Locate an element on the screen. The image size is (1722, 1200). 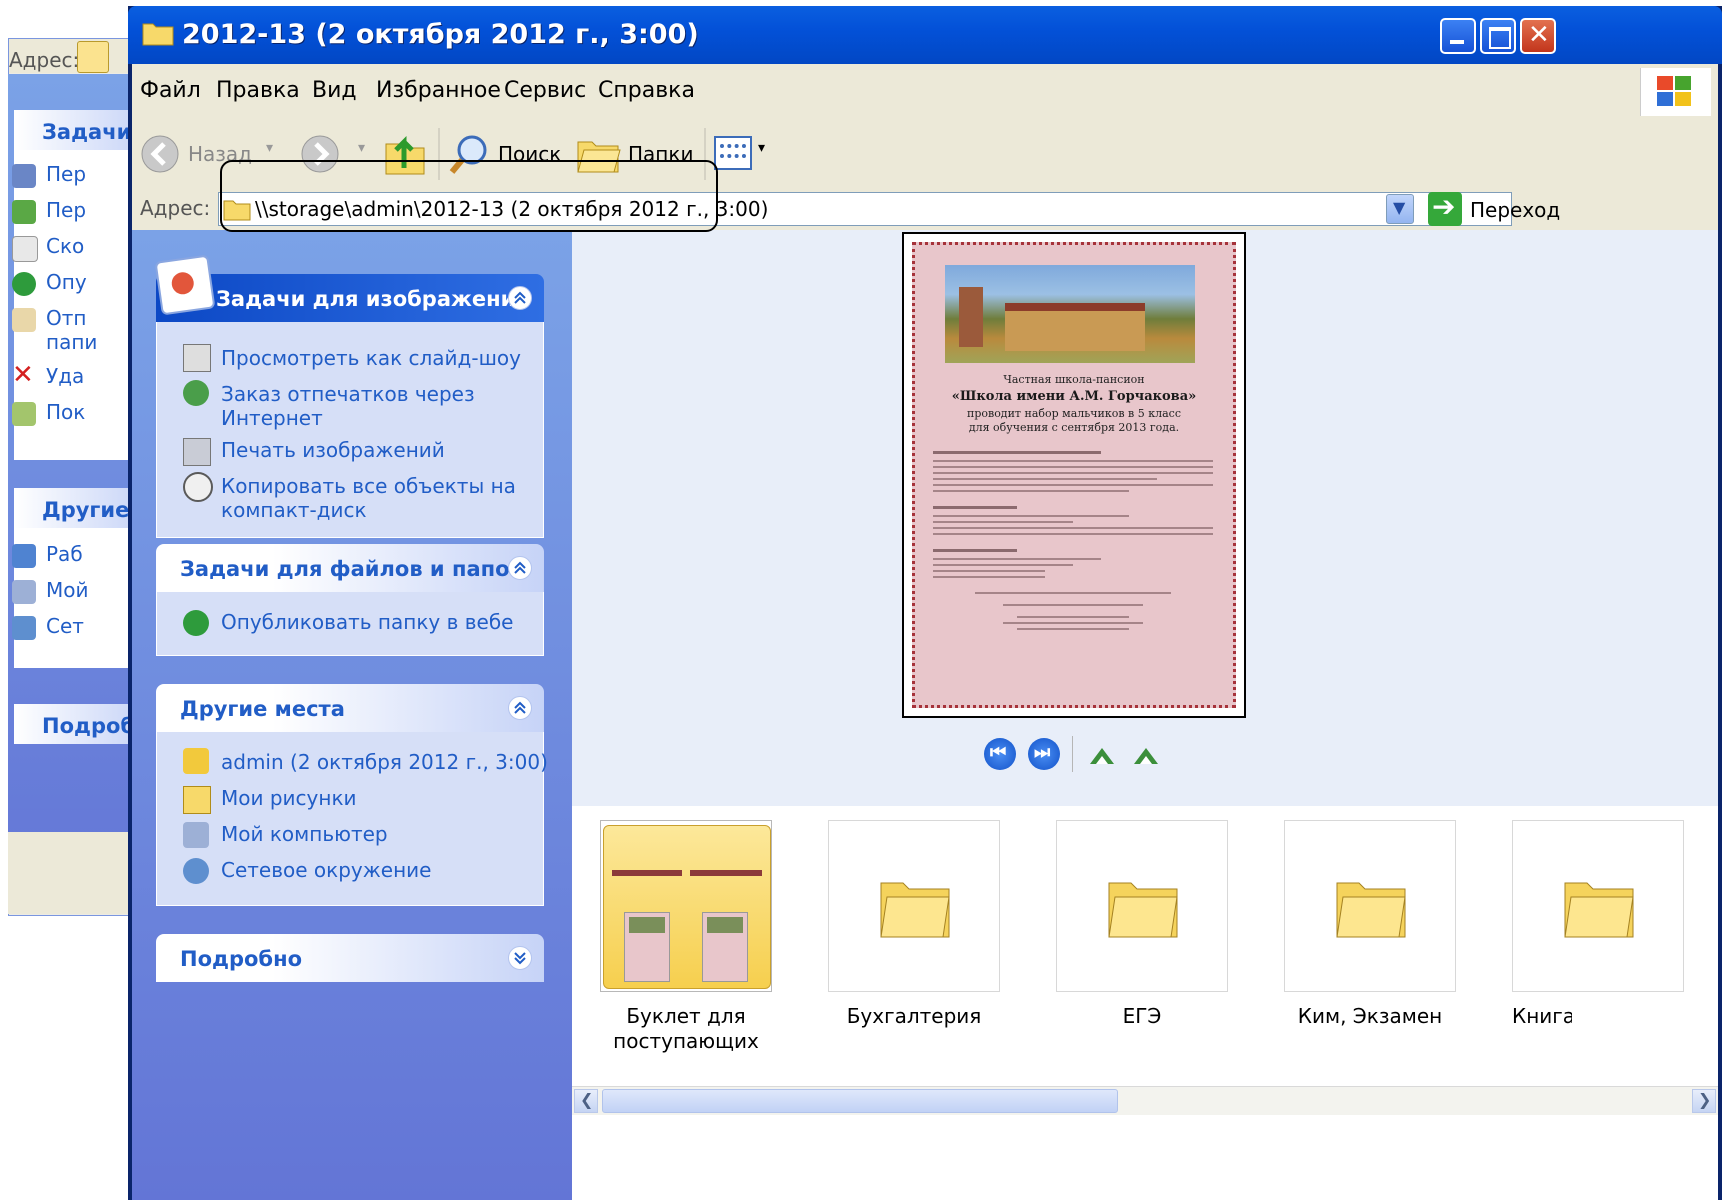
file-tasks-header: Задачи для файлов и папок is located at coordinates (350, 568).